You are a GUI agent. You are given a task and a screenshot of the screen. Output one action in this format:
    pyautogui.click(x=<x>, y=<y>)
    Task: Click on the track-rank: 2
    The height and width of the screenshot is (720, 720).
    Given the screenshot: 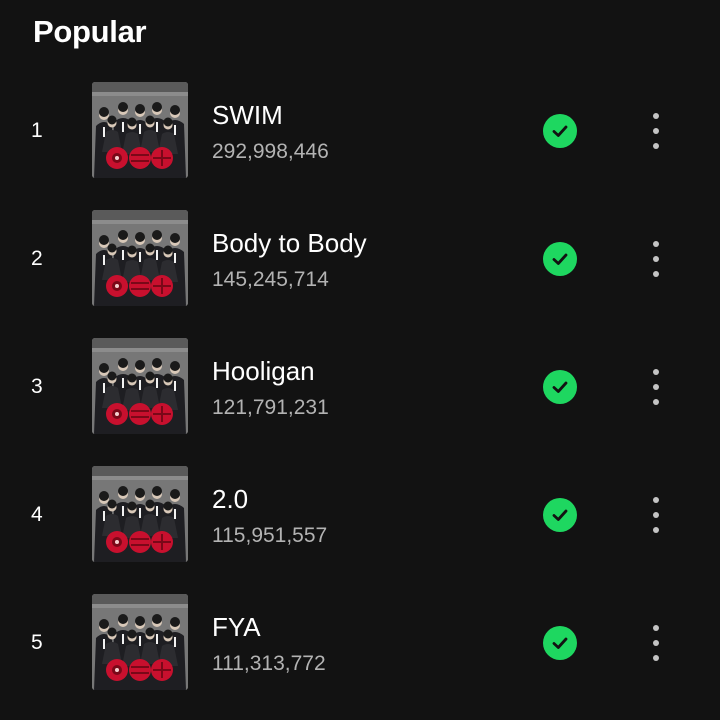 What is the action you would take?
    pyautogui.click(x=37, y=258)
    